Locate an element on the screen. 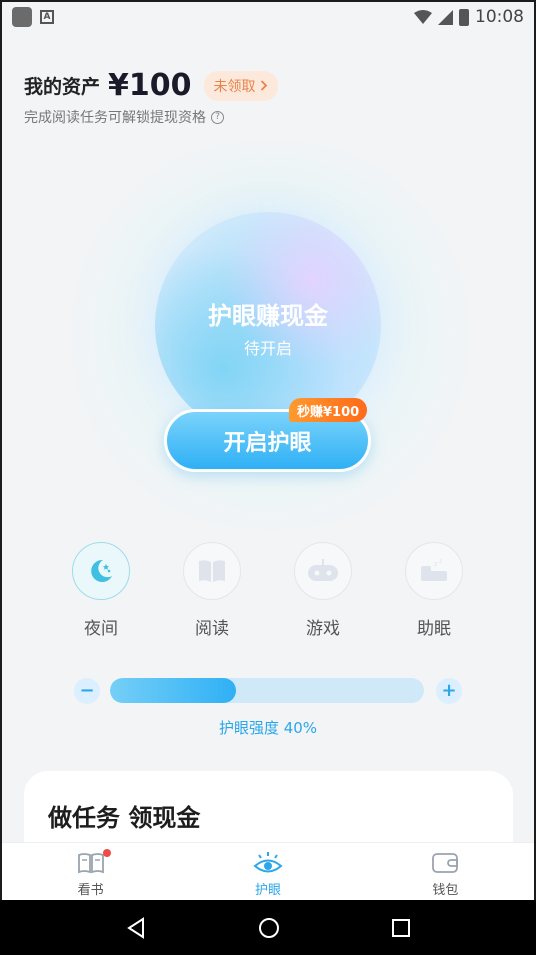 The height and width of the screenshot is (955, 536). mode-reading: 阅读 is located at coordinates (212, 590).